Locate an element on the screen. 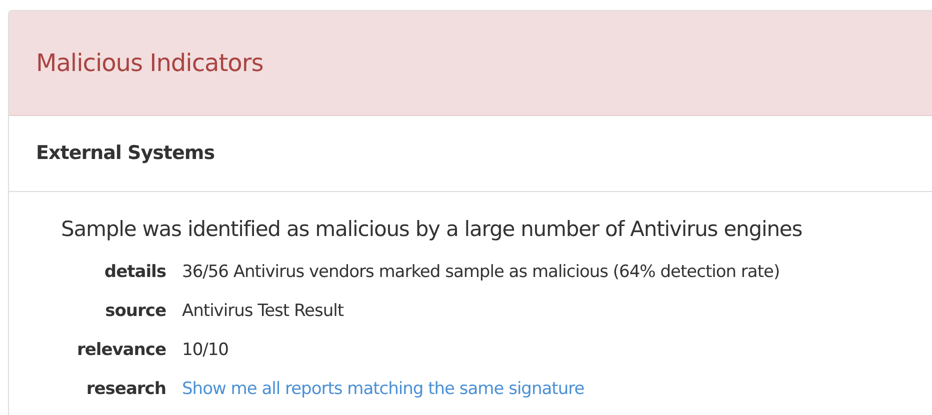 The width and height of the screenshot is (932, 415). research-link: Show me all reports matching the same signature is located at coordinates (383, 389).